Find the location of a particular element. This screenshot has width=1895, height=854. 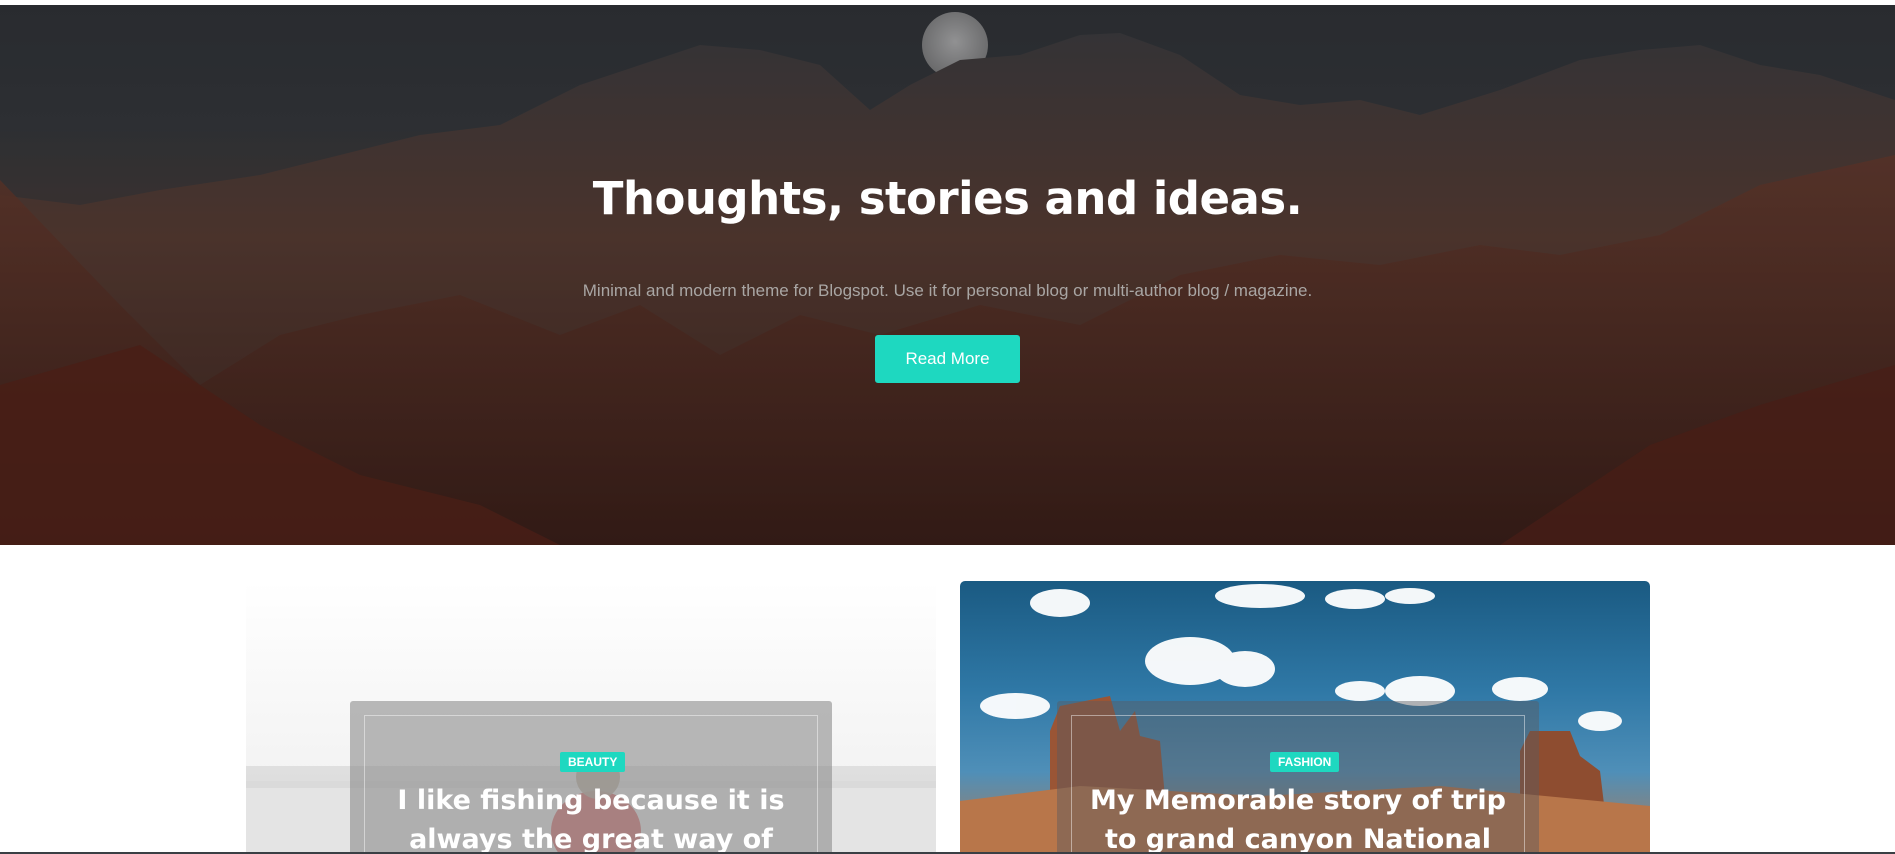

category-badge: BEAUTY is located at coordinates (593, 762).